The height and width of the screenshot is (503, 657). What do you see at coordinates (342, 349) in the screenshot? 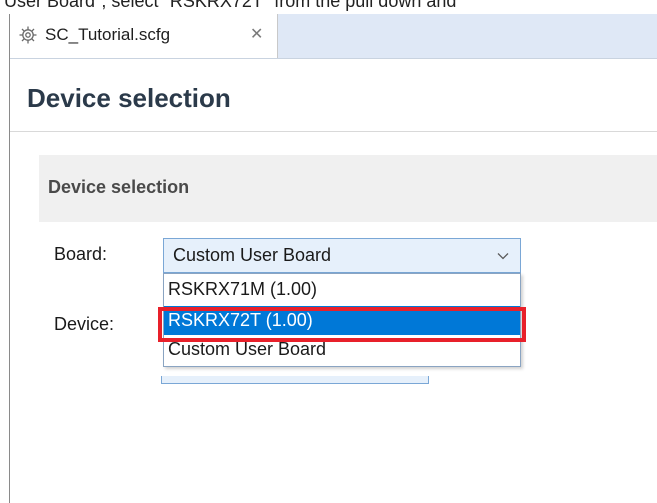
I see `board-option-custom-user-board: Custom User Board` at bounding box center [342, 349].